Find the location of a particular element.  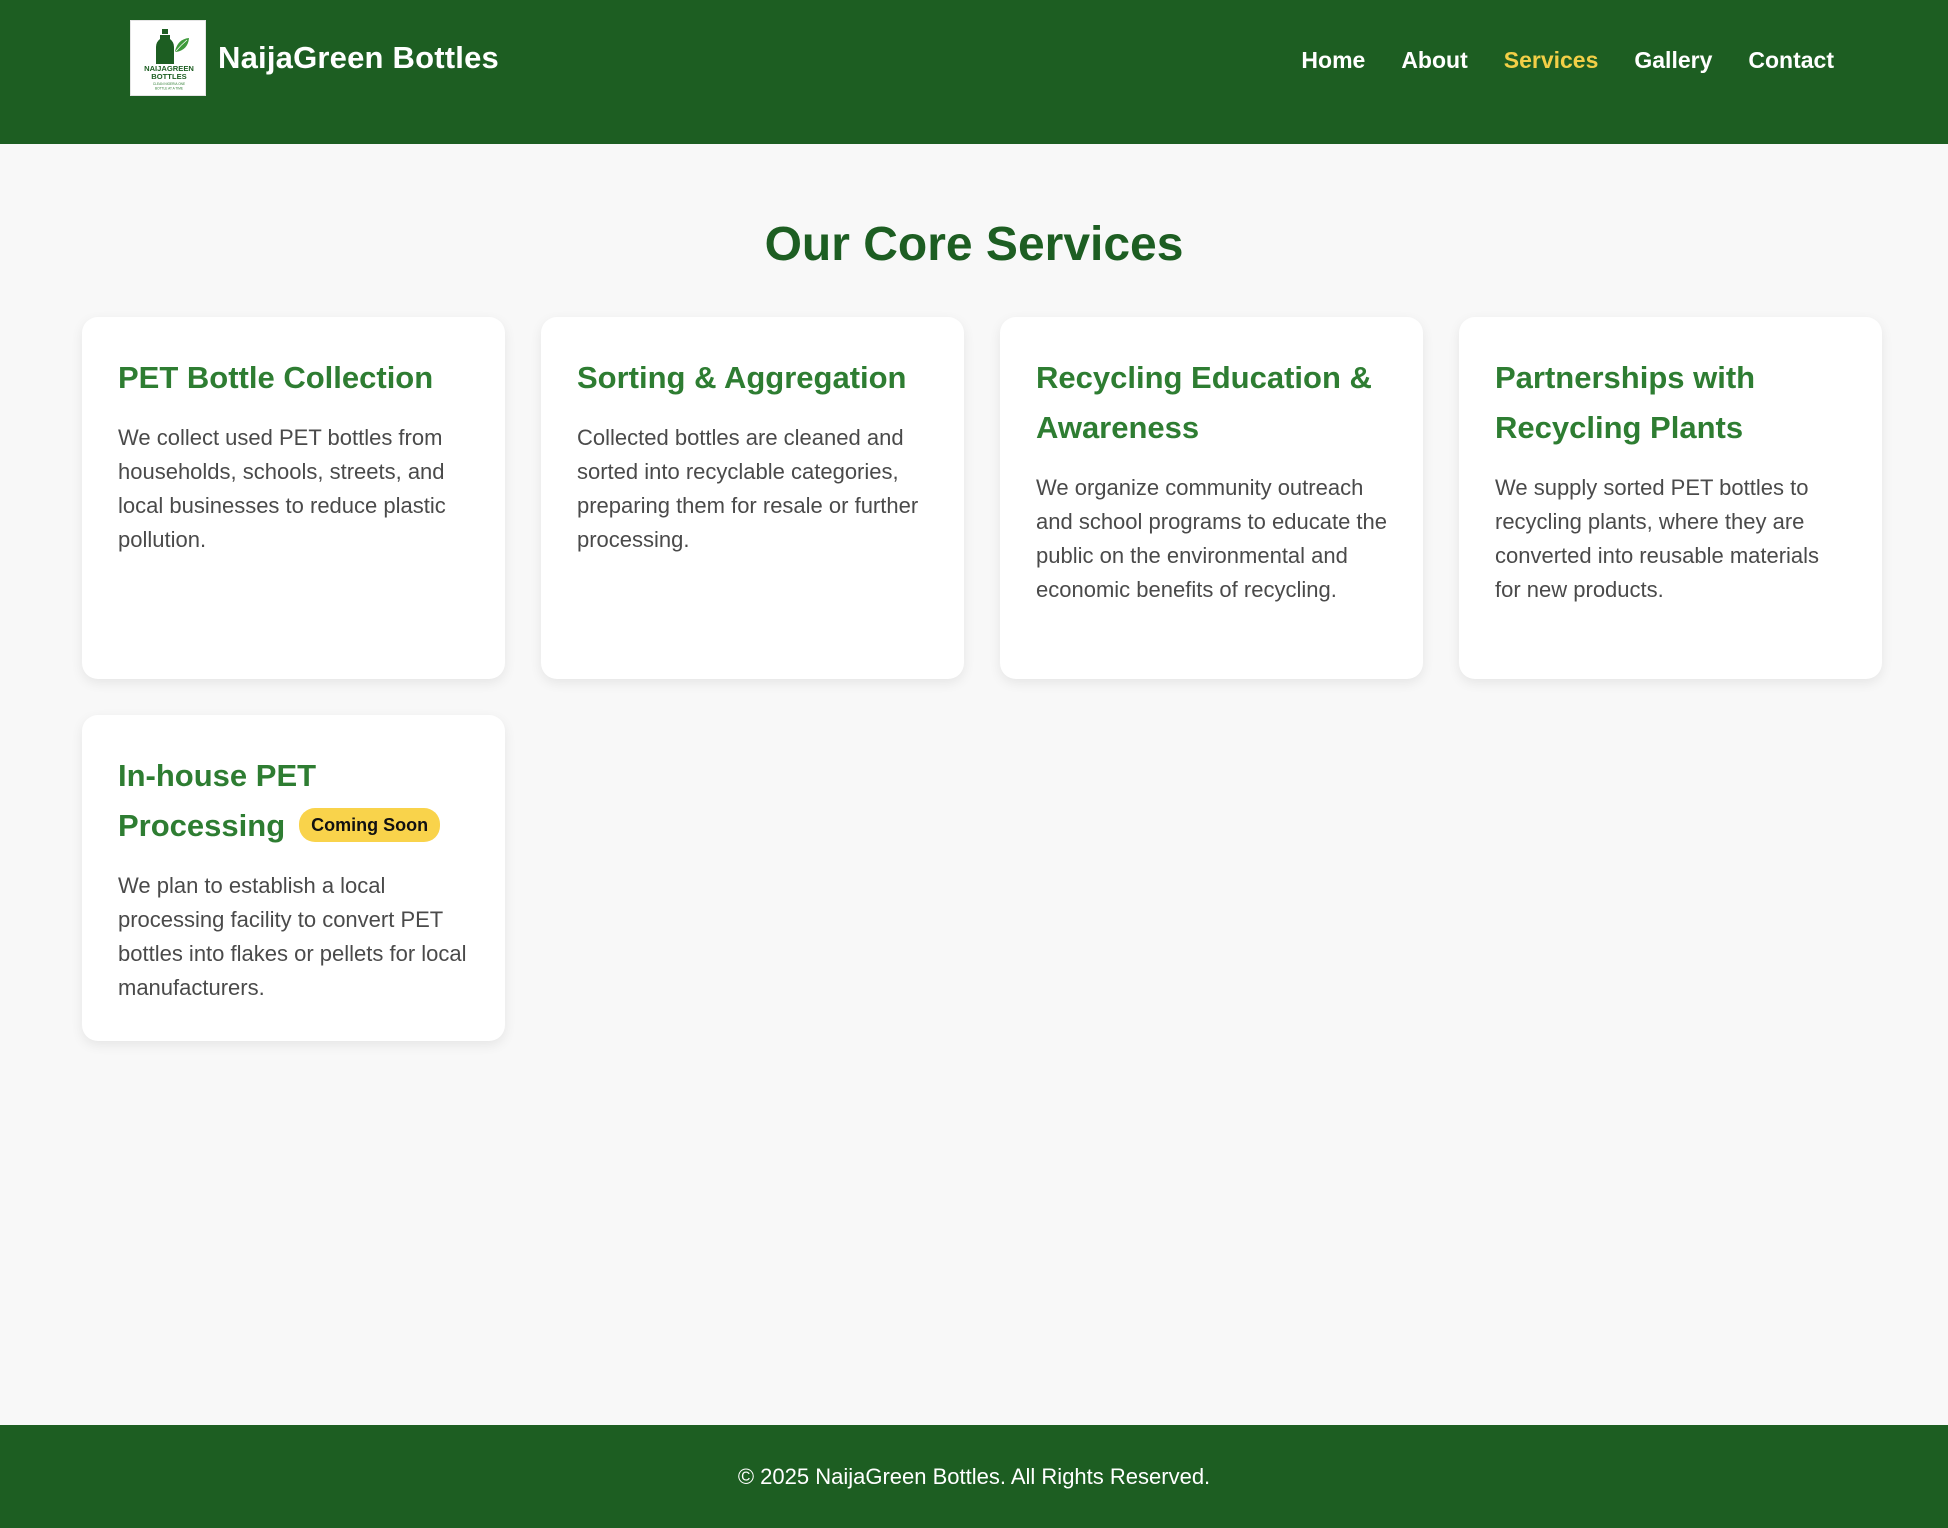

nav-about: About is located at coordinates (1434, 60).